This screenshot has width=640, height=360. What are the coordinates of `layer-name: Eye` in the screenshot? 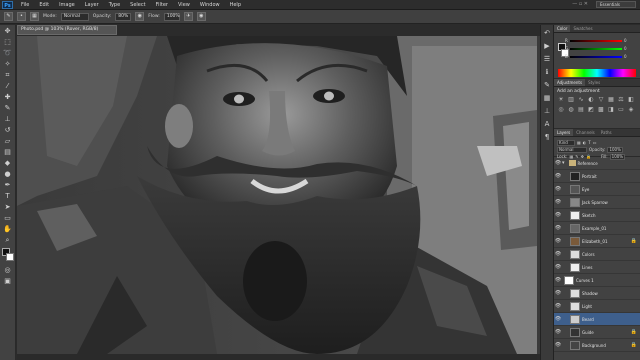 It's located at (585, 189).